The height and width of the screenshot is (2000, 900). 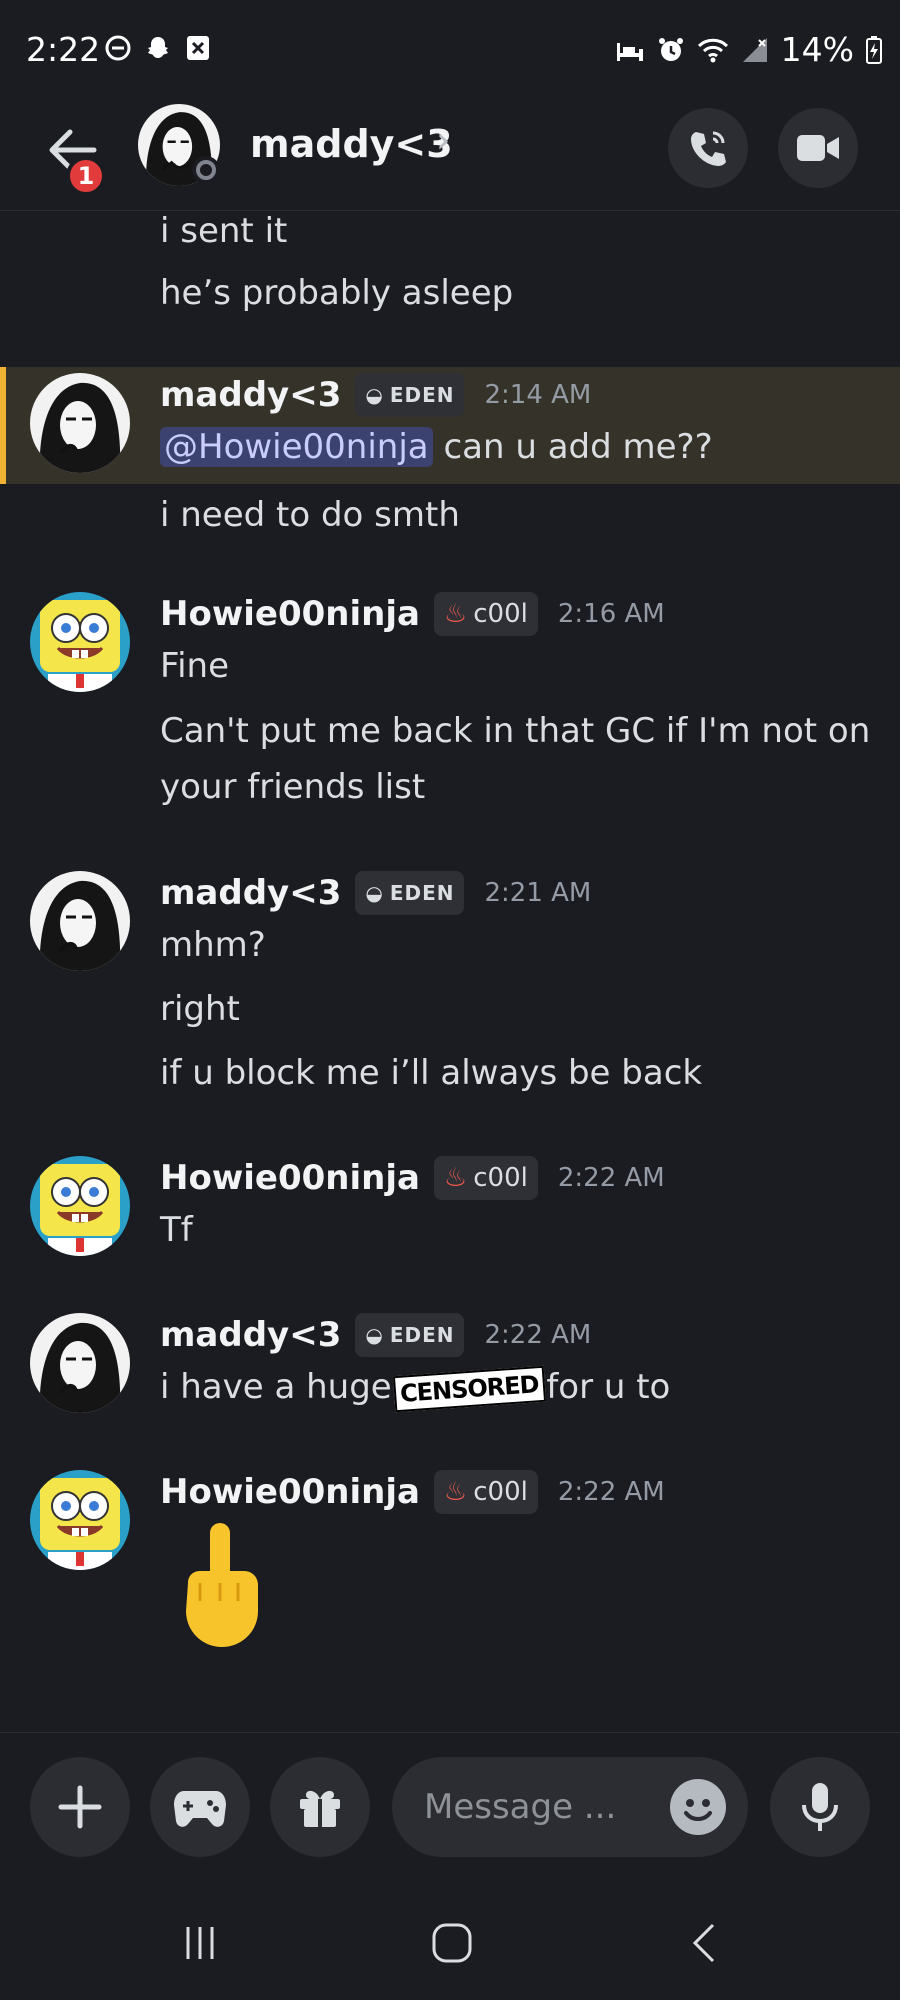 I want to click on home-icon, so click(x=452, y=1943).